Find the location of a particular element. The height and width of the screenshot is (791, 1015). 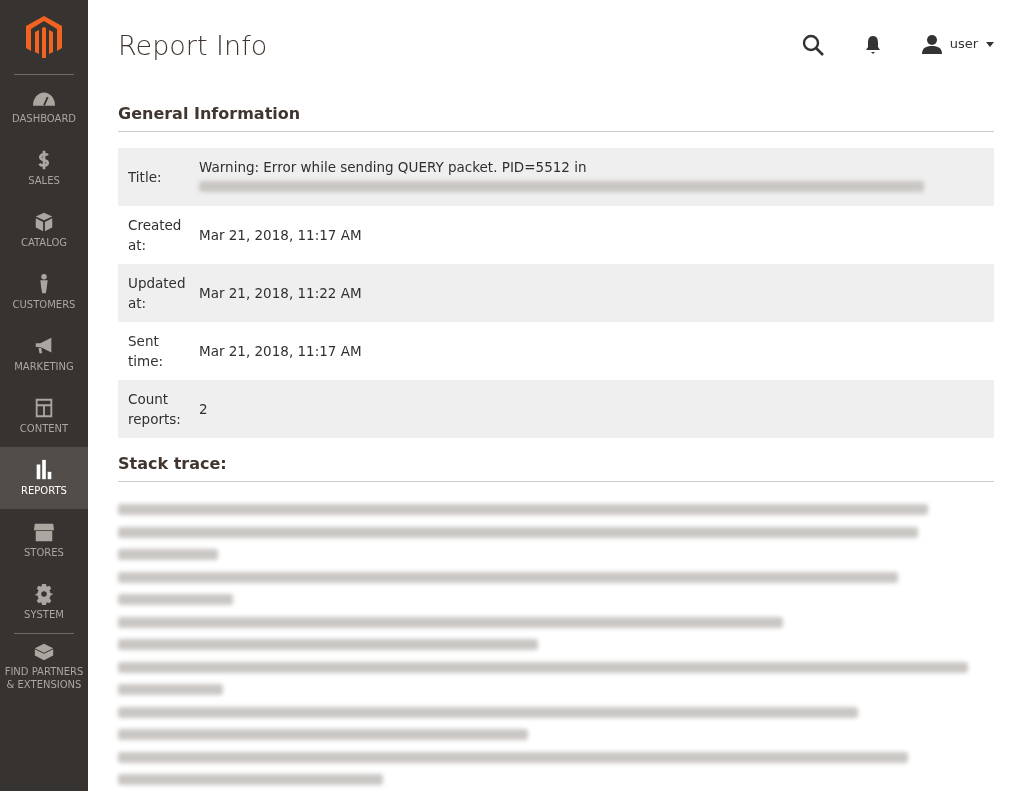

field-value: 2 is located at coordinates (203, 410).